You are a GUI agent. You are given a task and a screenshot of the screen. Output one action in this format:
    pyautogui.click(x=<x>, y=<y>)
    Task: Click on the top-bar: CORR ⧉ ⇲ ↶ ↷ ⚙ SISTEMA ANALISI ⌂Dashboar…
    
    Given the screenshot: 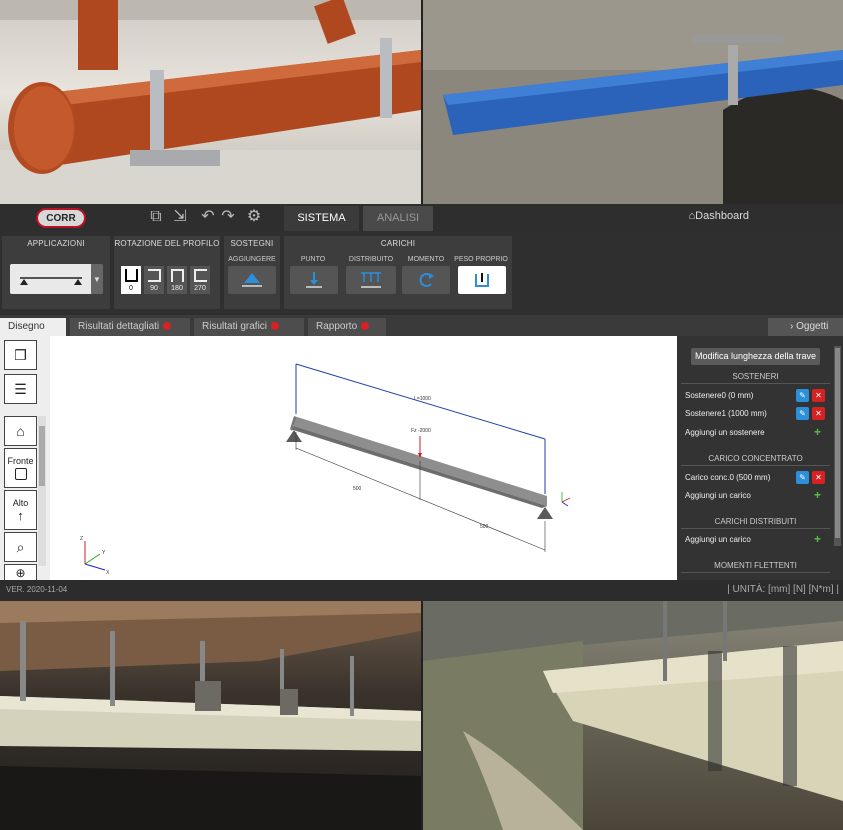 What is the action you would take?
    pyautogui.click(x=421, y=217)
    